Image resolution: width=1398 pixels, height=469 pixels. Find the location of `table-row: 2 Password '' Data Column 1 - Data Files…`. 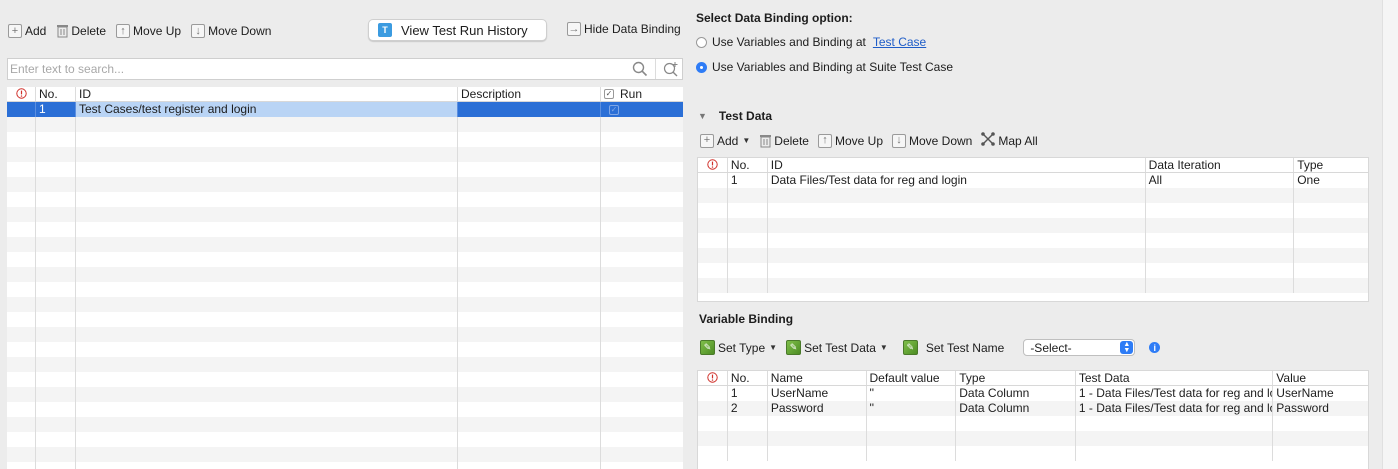

table-row: 2 Password '' Data Column 1 - Data Files… is located at coordinates (1033, 408).